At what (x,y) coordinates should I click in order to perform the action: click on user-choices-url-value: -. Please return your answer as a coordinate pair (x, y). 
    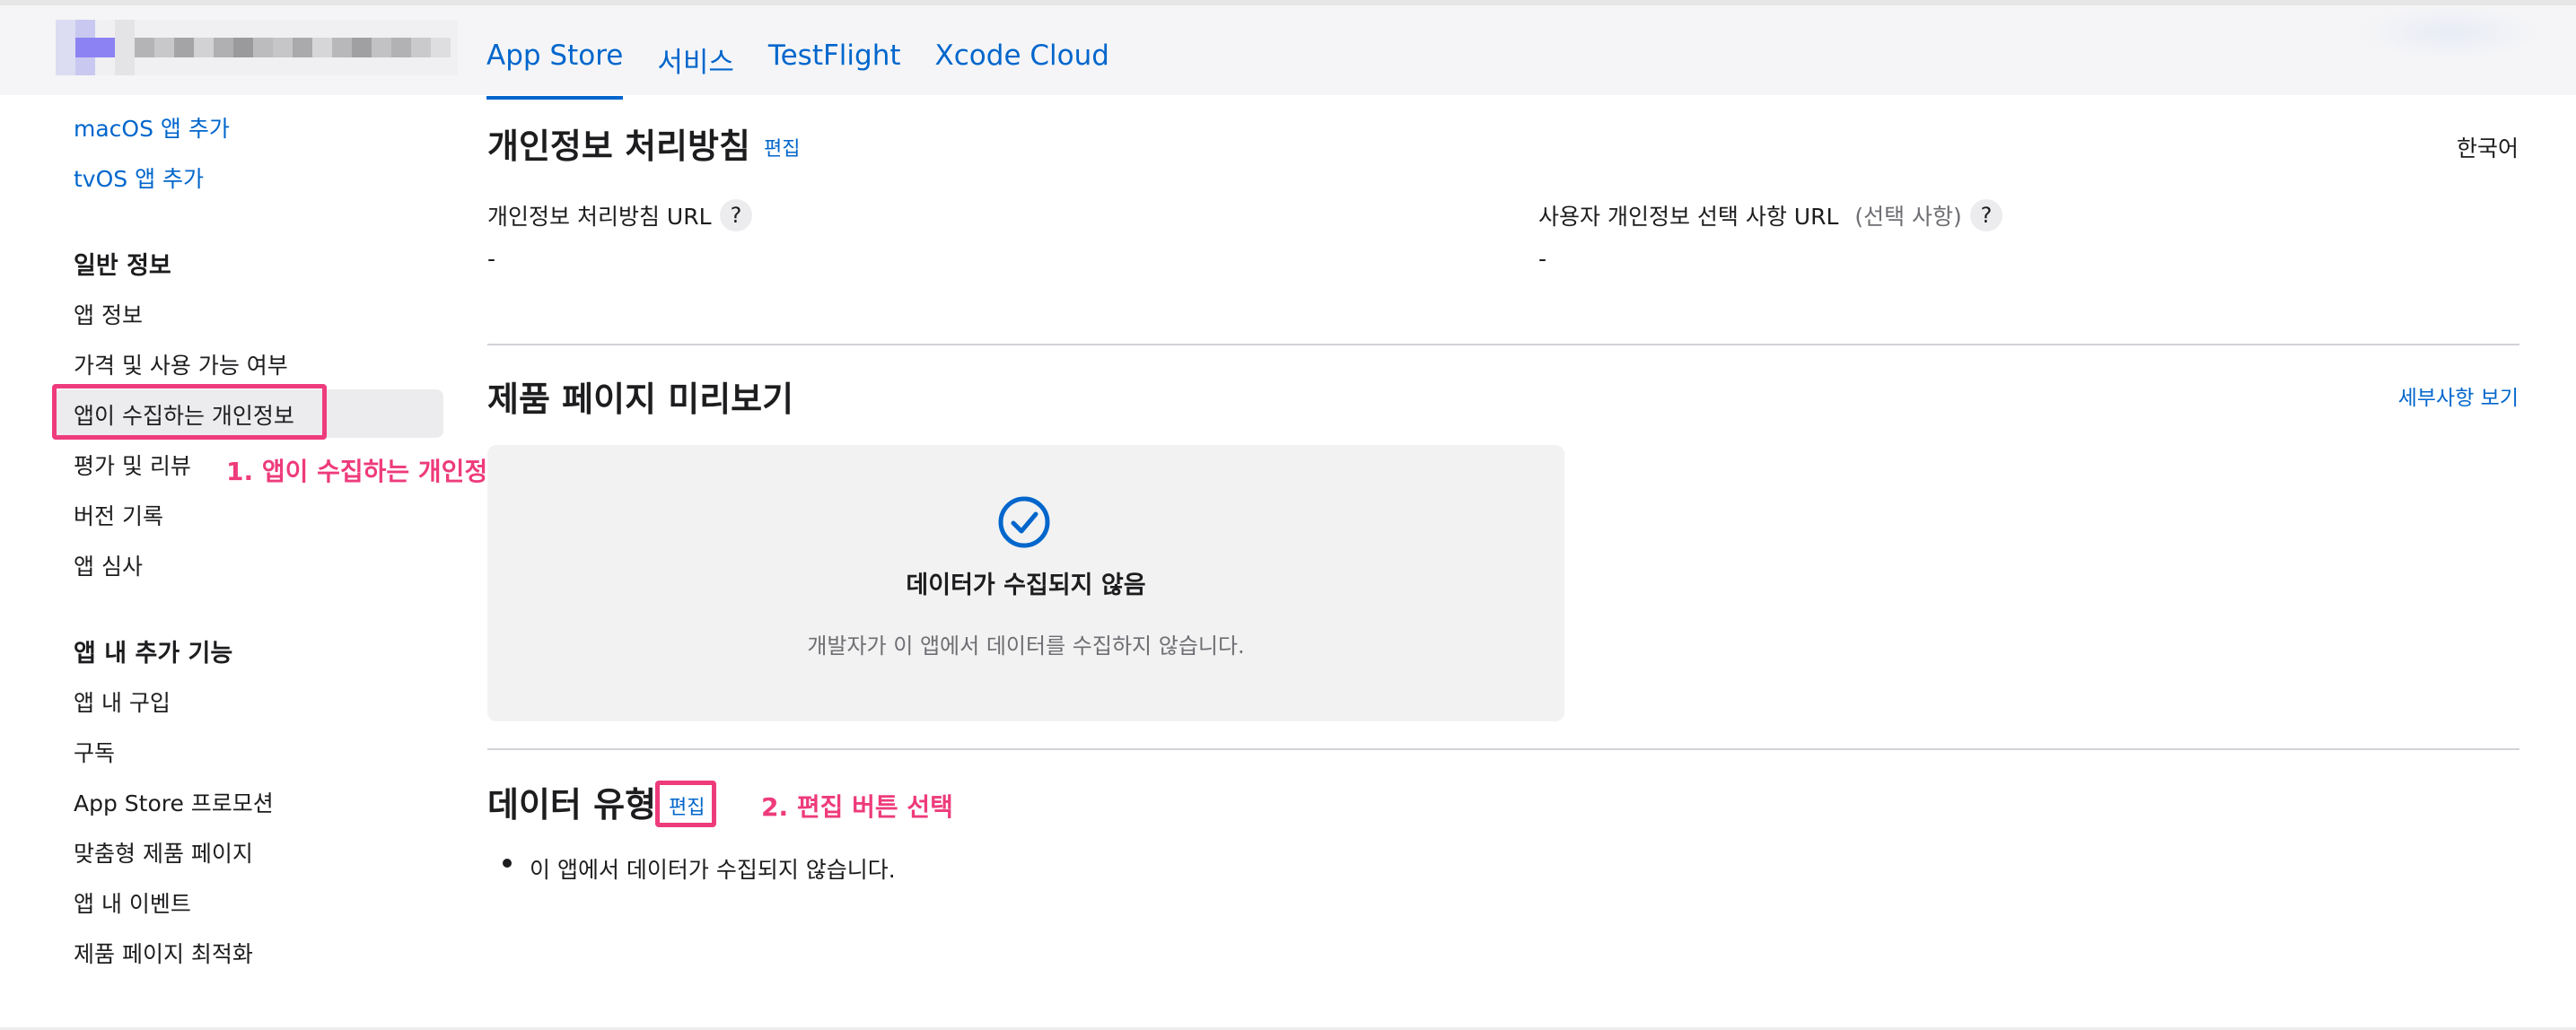
    Looking at the image, I should click on (1542, 259).